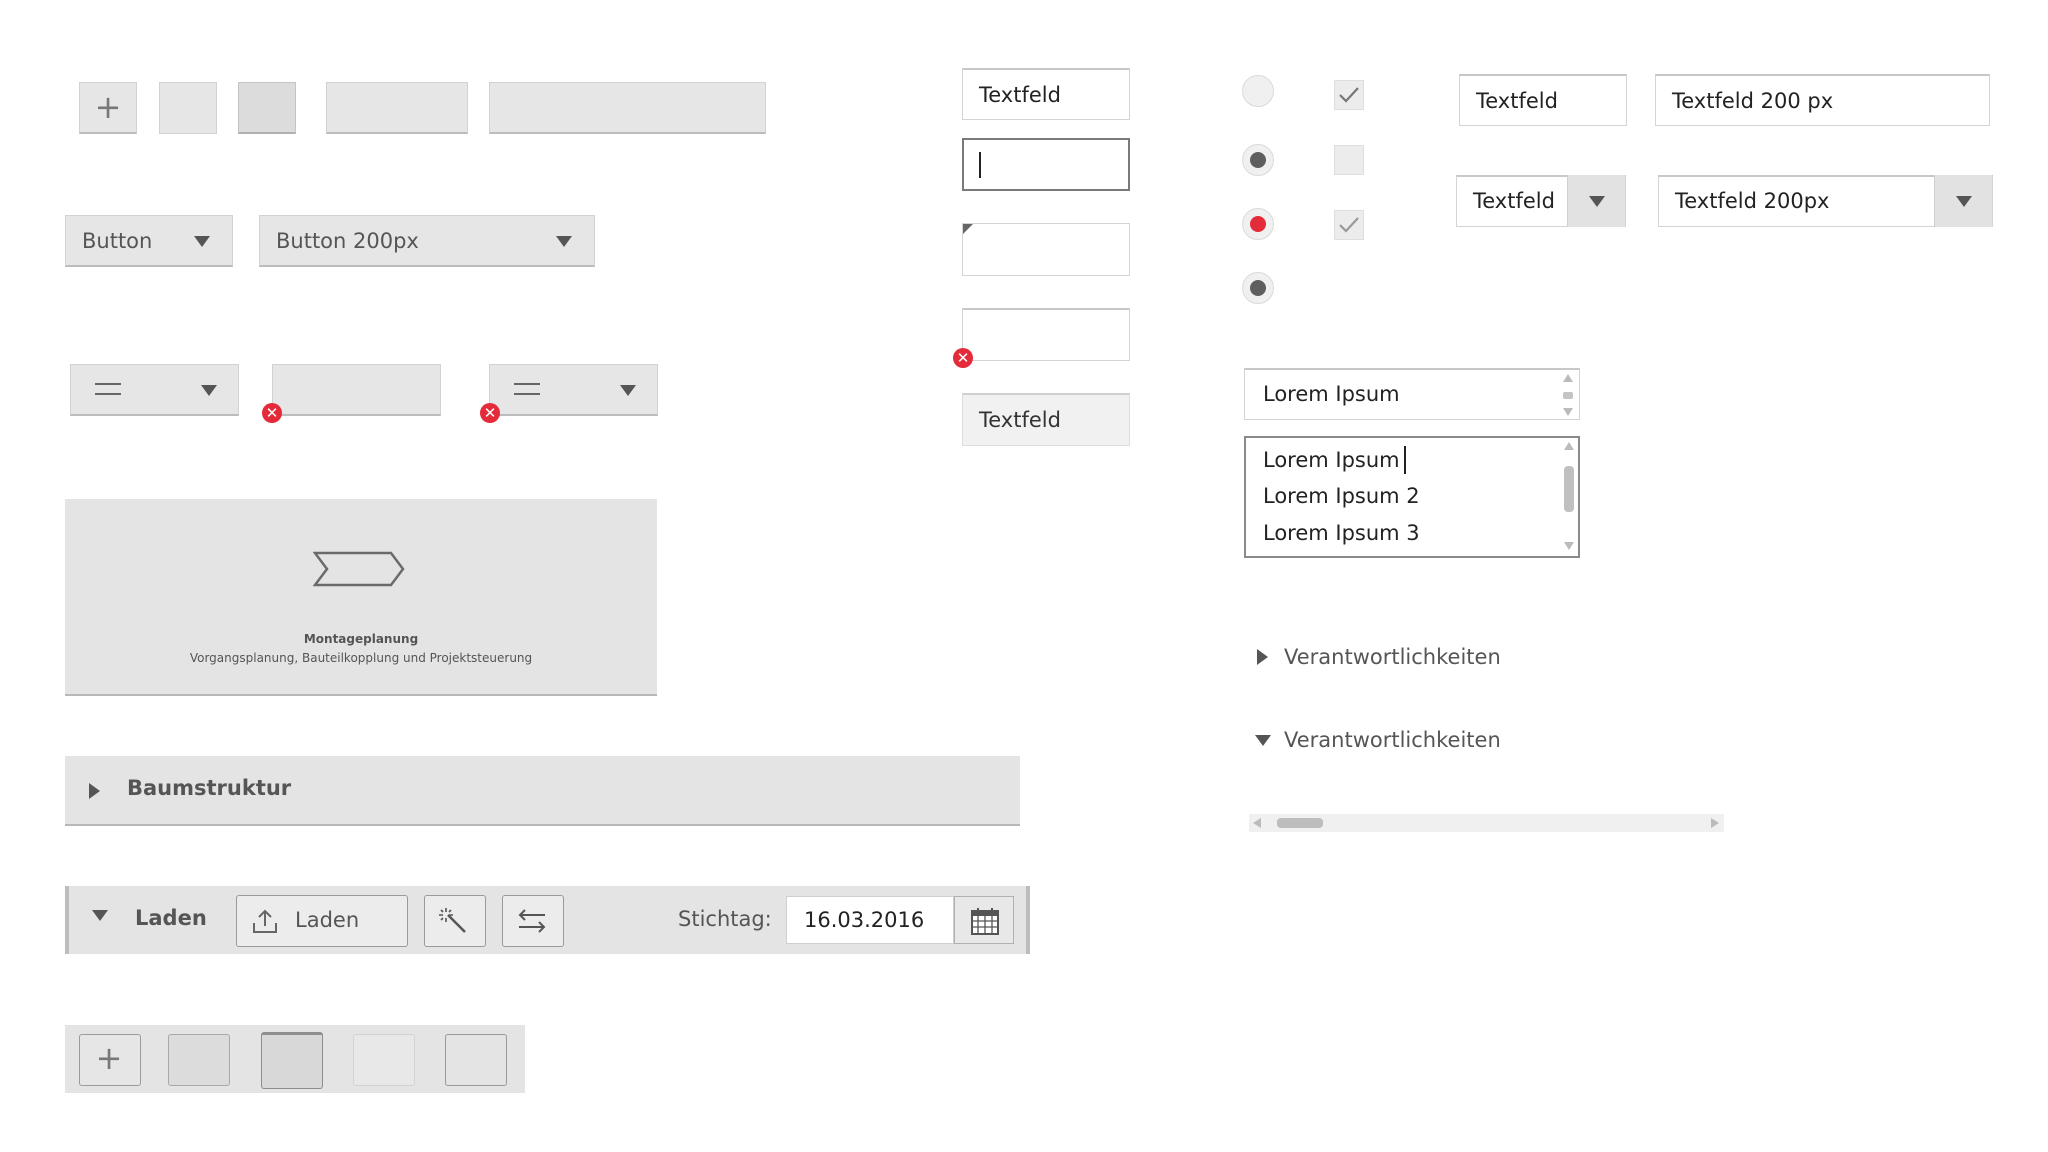 The height and width of the screenshot is (1152, 2048). Describe the element at coordinates (292, 1060) in the screenshot. I see `bar-button-pressed` at that location.